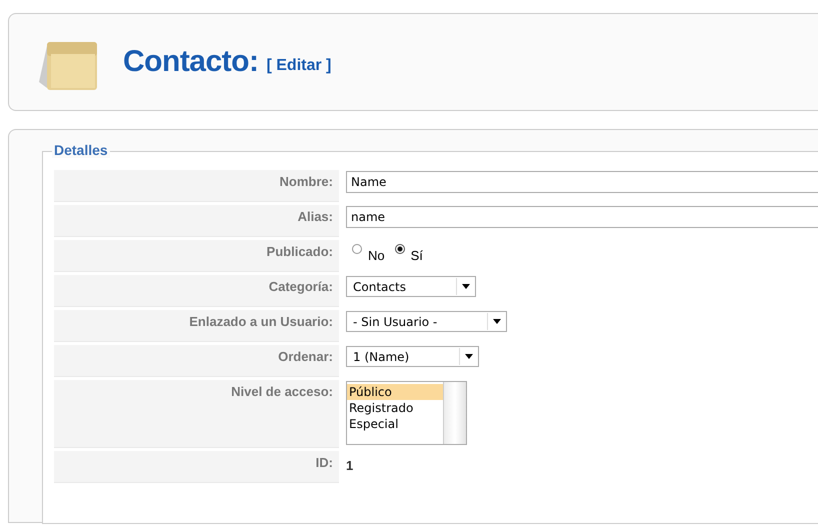 This screenshot has height=525, width=818. Describe the element at coordinates (196, 256) in the screenshot. I see `field-label: Publicado:` at that location.